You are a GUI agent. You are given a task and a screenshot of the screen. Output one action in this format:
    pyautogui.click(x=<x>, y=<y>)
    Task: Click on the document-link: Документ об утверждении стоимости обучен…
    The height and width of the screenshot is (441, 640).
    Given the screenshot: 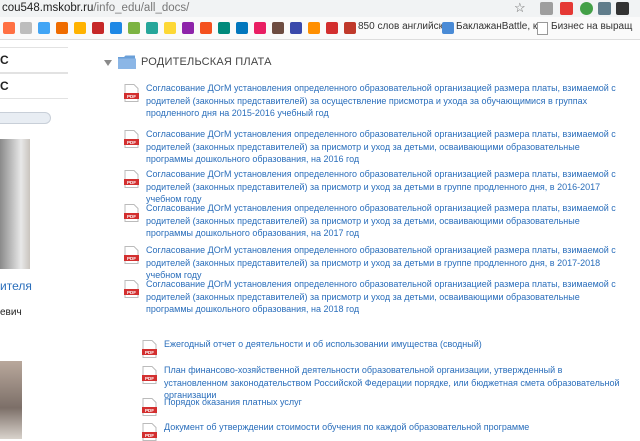 What is the action you would take?
    pyautogui.click(x=392, y=427)
    